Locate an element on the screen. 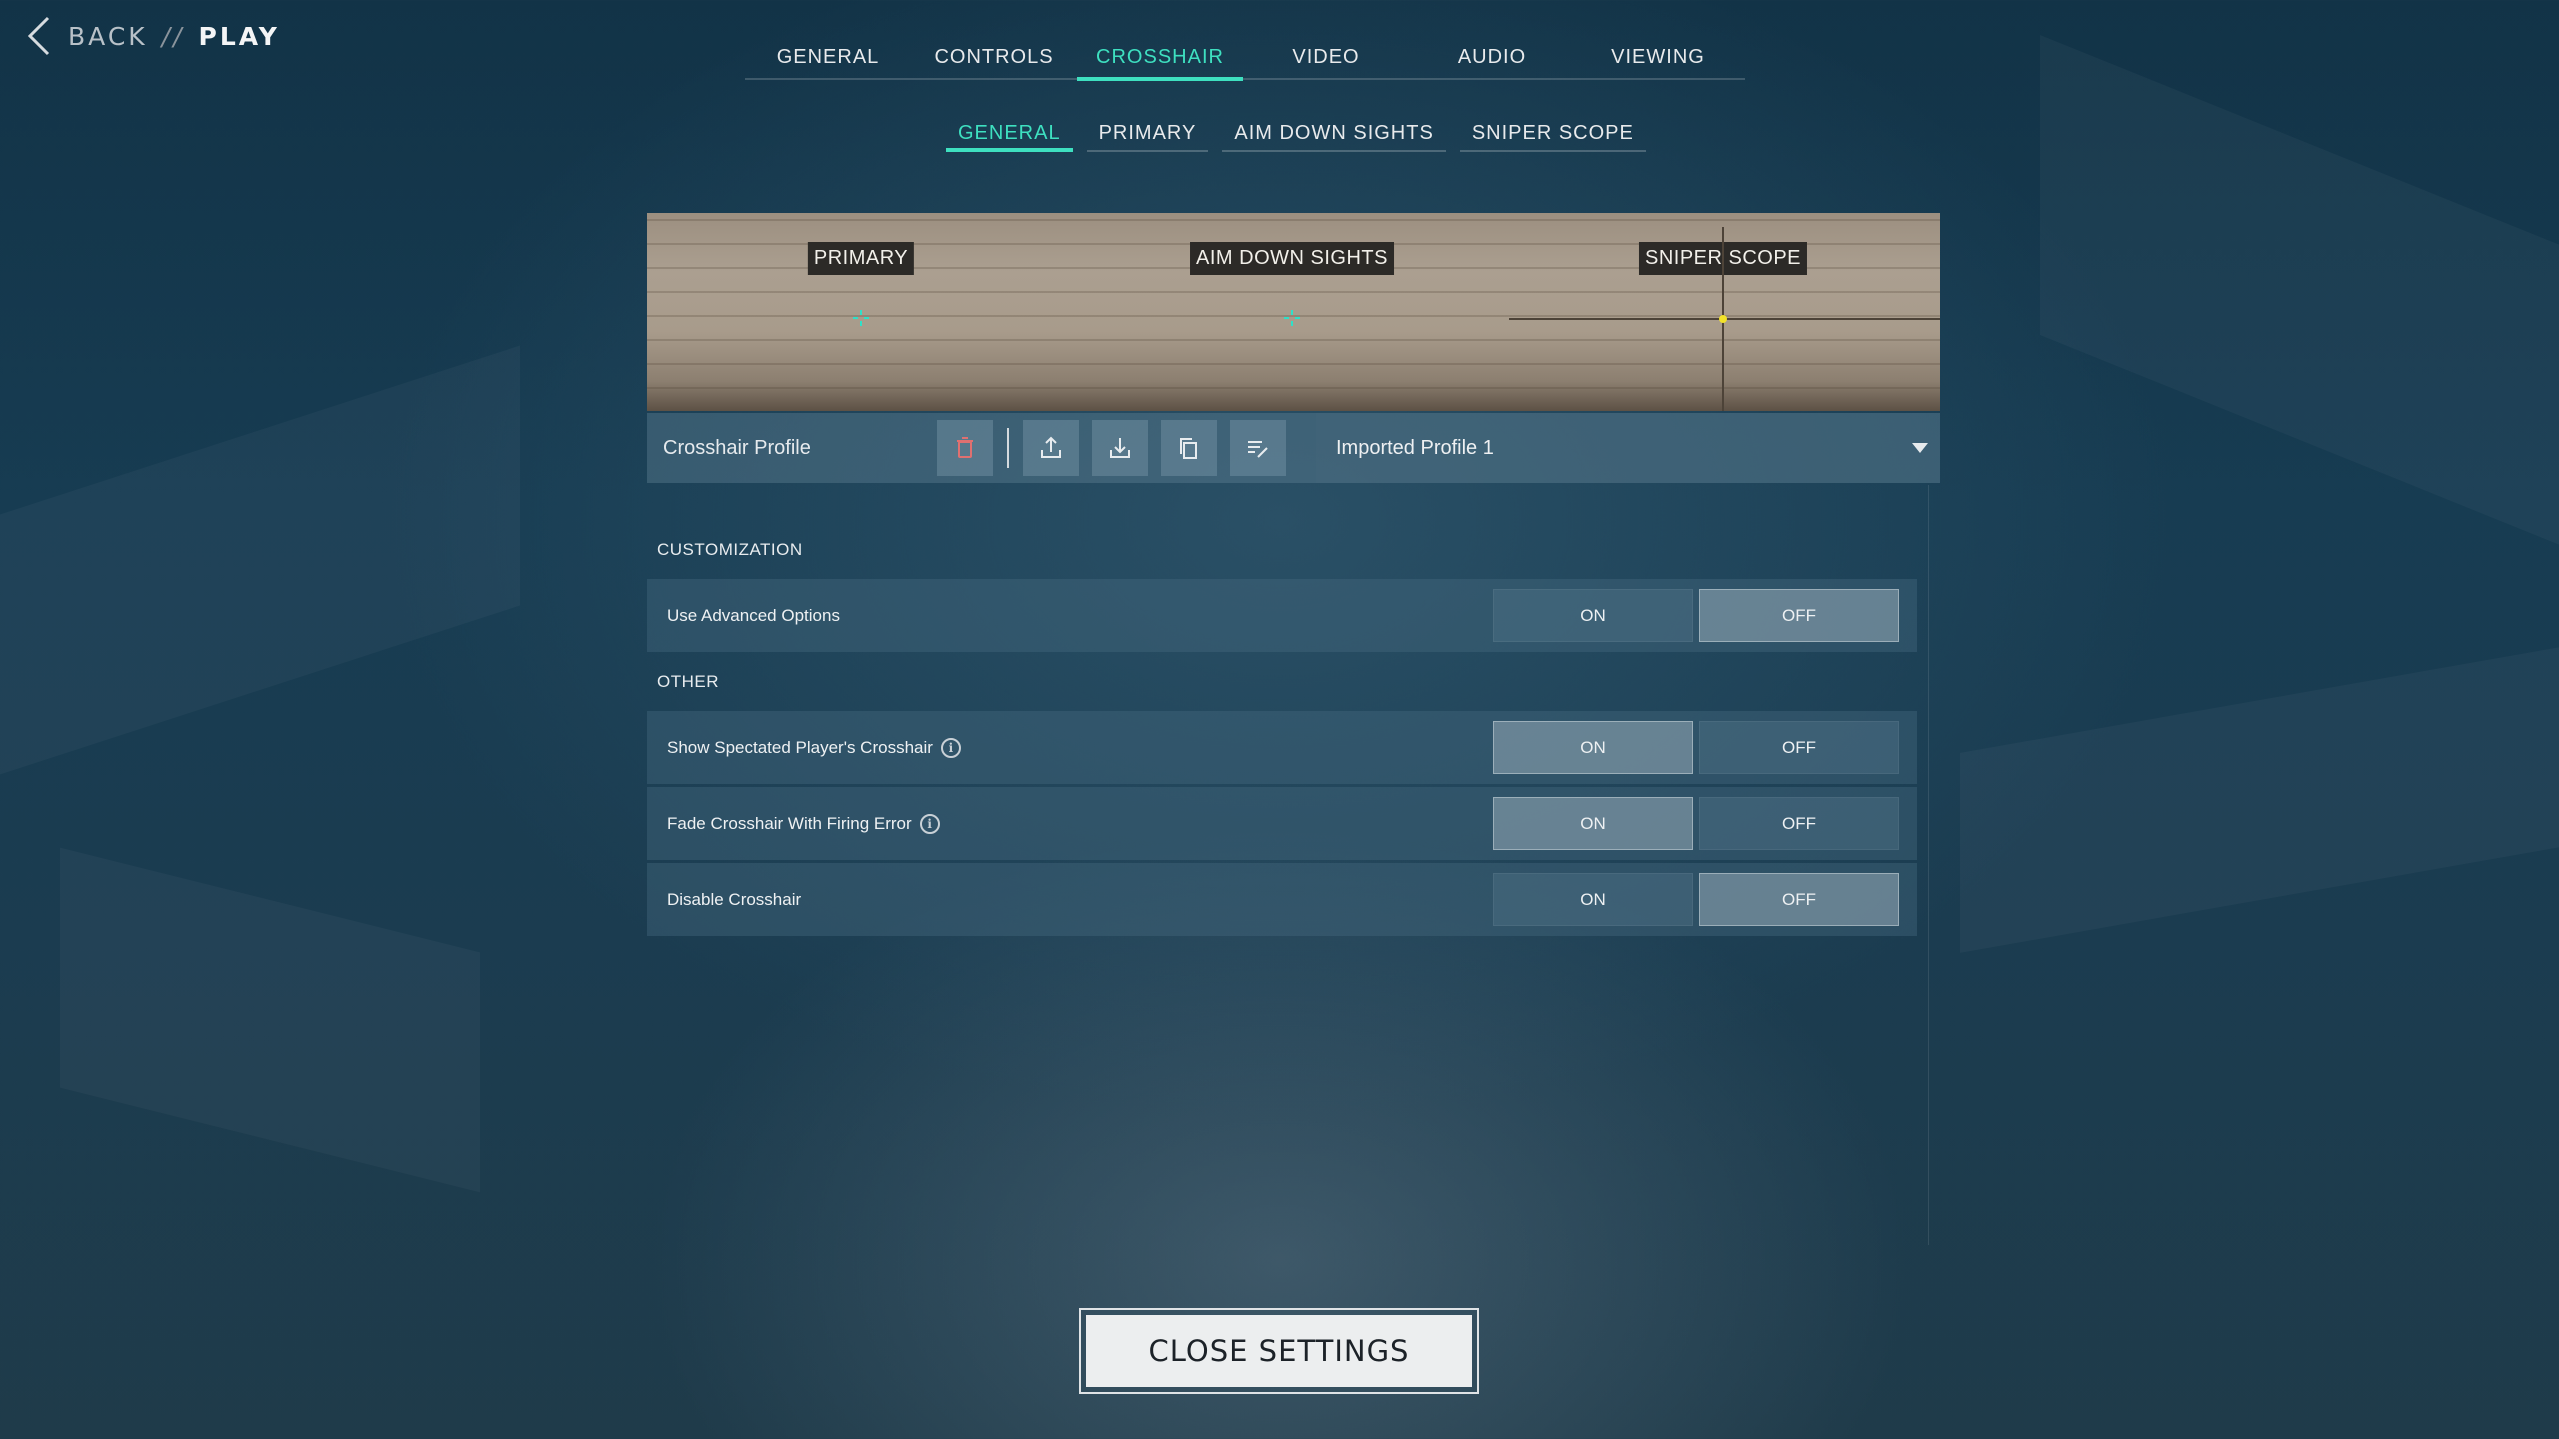 The image size is (2559, 1439). setting-row-disable-crosshair: Disable Crosshair ON OFF is located at coordinates (1282, 899).